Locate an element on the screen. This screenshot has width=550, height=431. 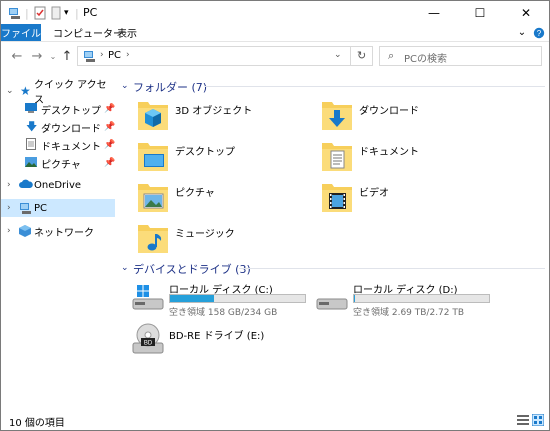
drive-c: ローカル ディスク (C:) 空き領域 158 GB/234 GB is located at coordinates (221, 301).